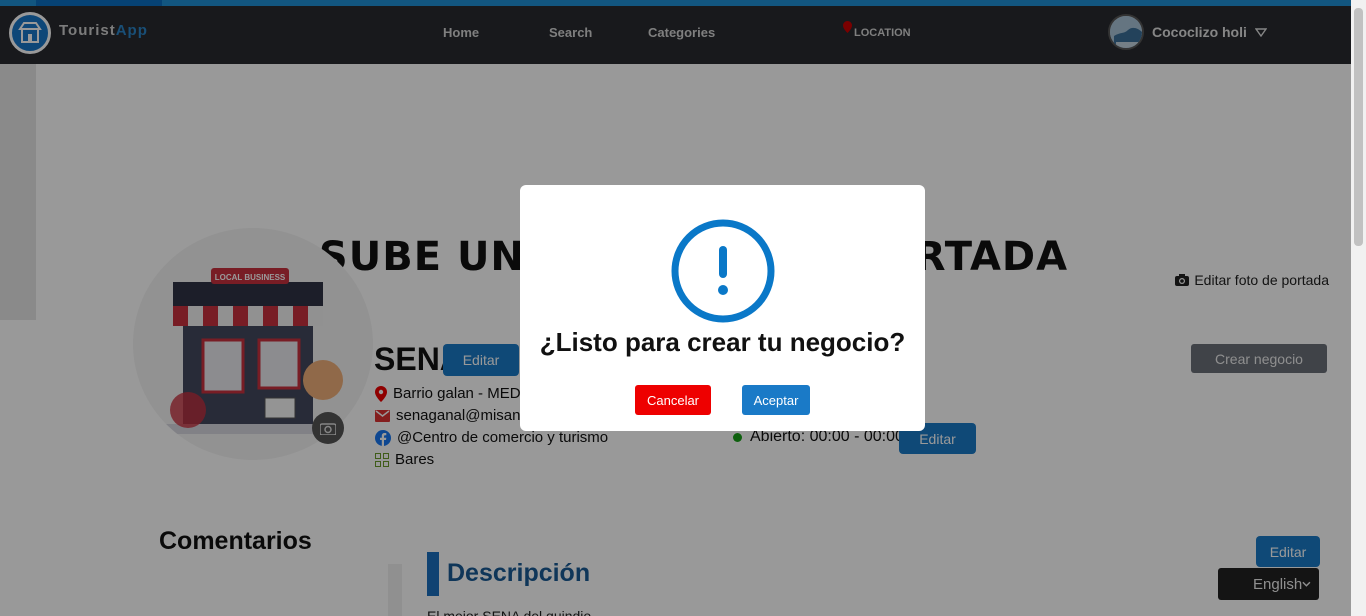 The height and width of the screenshot is (616, 1366). Describe the element at coordinates (1358, 127) in the screenshot. I see `scrollbar-thumb` at that location.